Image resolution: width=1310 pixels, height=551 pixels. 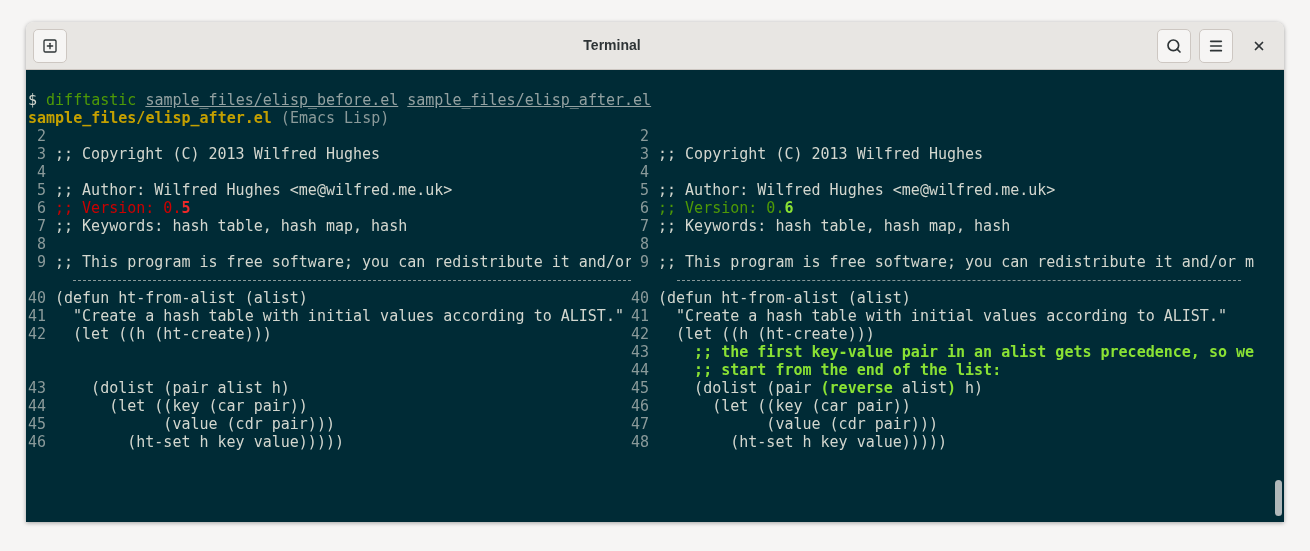 I want to click on scrollbar-thumb, so click(x=1278, y=498).